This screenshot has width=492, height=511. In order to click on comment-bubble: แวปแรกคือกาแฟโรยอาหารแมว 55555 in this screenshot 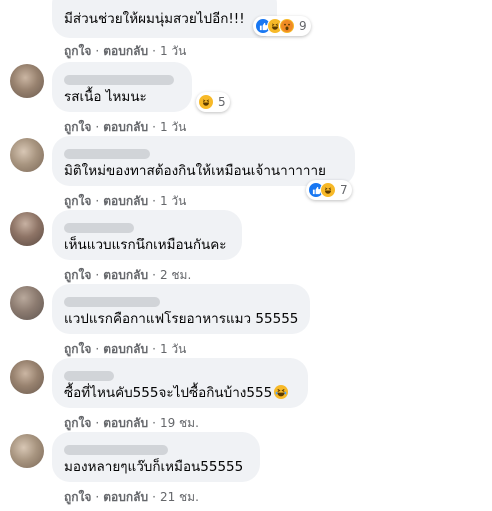, I will do `click(181, 309)`.